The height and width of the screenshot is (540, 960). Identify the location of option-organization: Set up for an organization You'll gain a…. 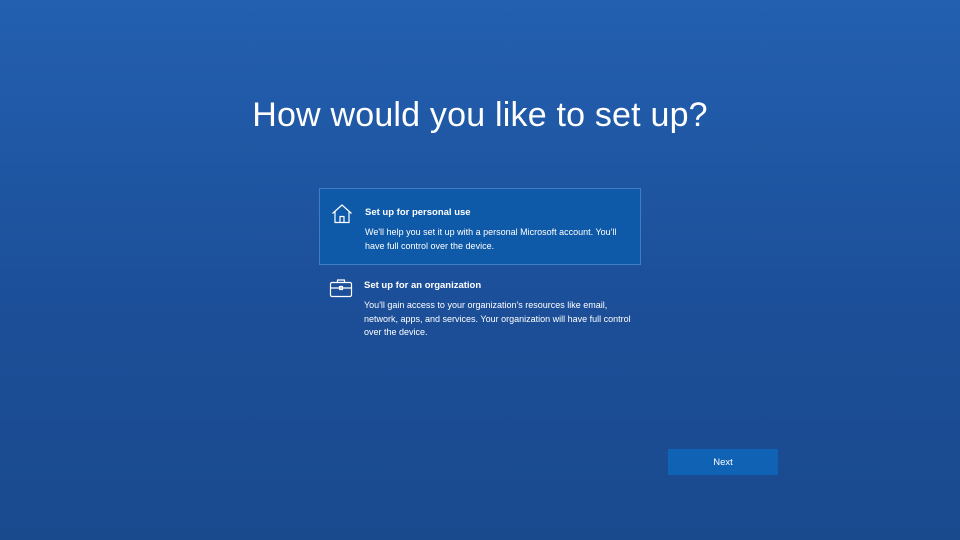
(480, 308).